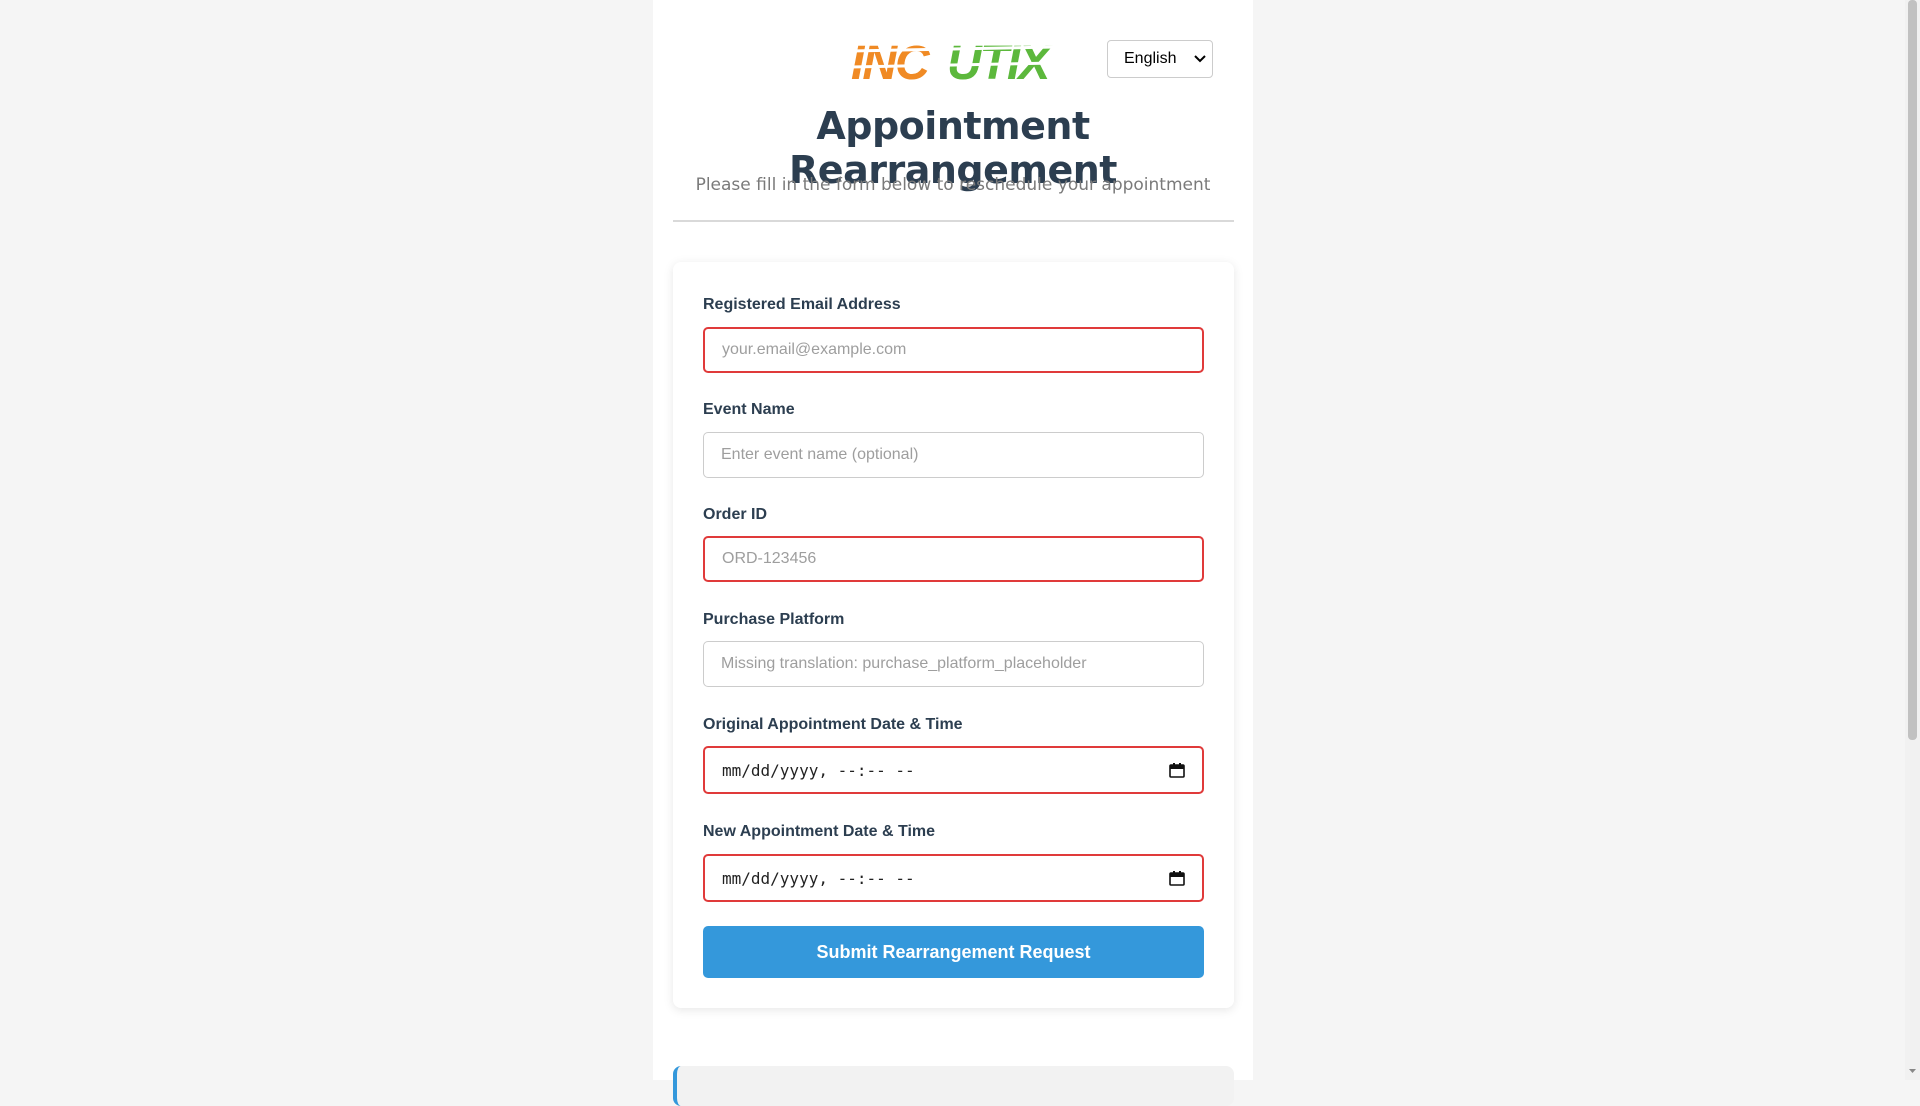 Image resolution: width=1920 pixels, height=1106 pixels. I want to click on new-datetime-label: New Appointment Date & Time, so click(819, 831).